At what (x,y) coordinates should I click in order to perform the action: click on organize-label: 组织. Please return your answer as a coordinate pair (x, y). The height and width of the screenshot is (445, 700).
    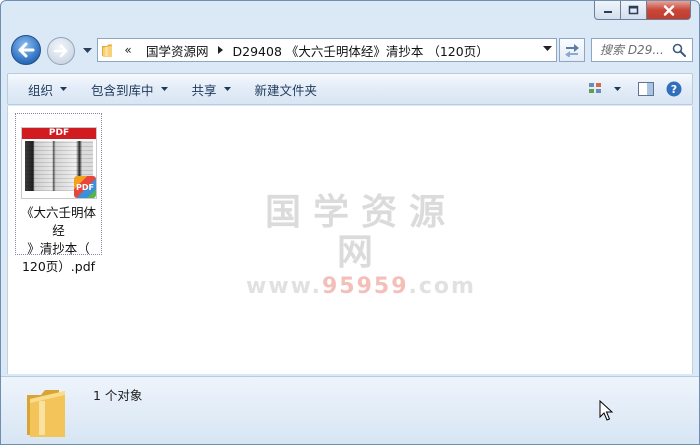
    Looking at the image, I should click on (41, 90).